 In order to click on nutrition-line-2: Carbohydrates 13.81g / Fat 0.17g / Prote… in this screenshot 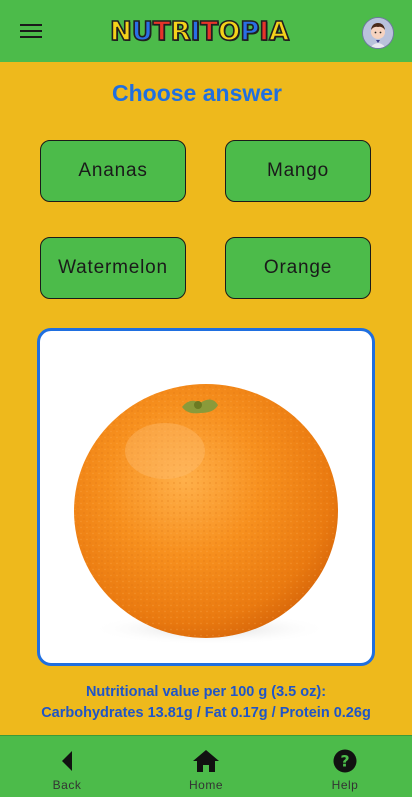, I will do `click(206, 713)`.